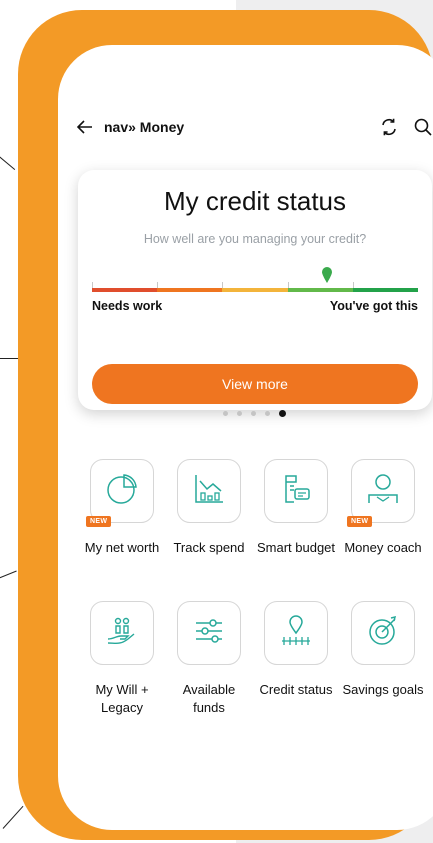 The height and width of the screenshot is (843, 433). Describe the element at coordinates (245, 413) in the screenshot. I see `carousel-dots` at that location.